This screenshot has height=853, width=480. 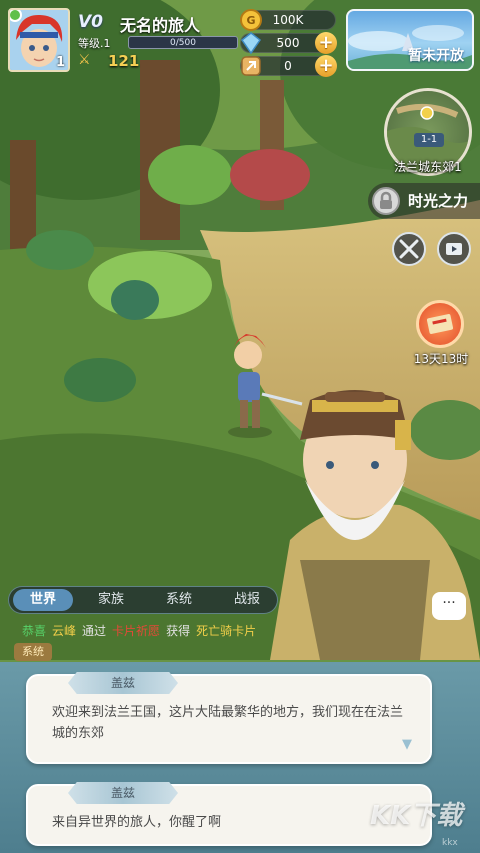 I want to click on avatar: 1, so click(x=39, y=40).